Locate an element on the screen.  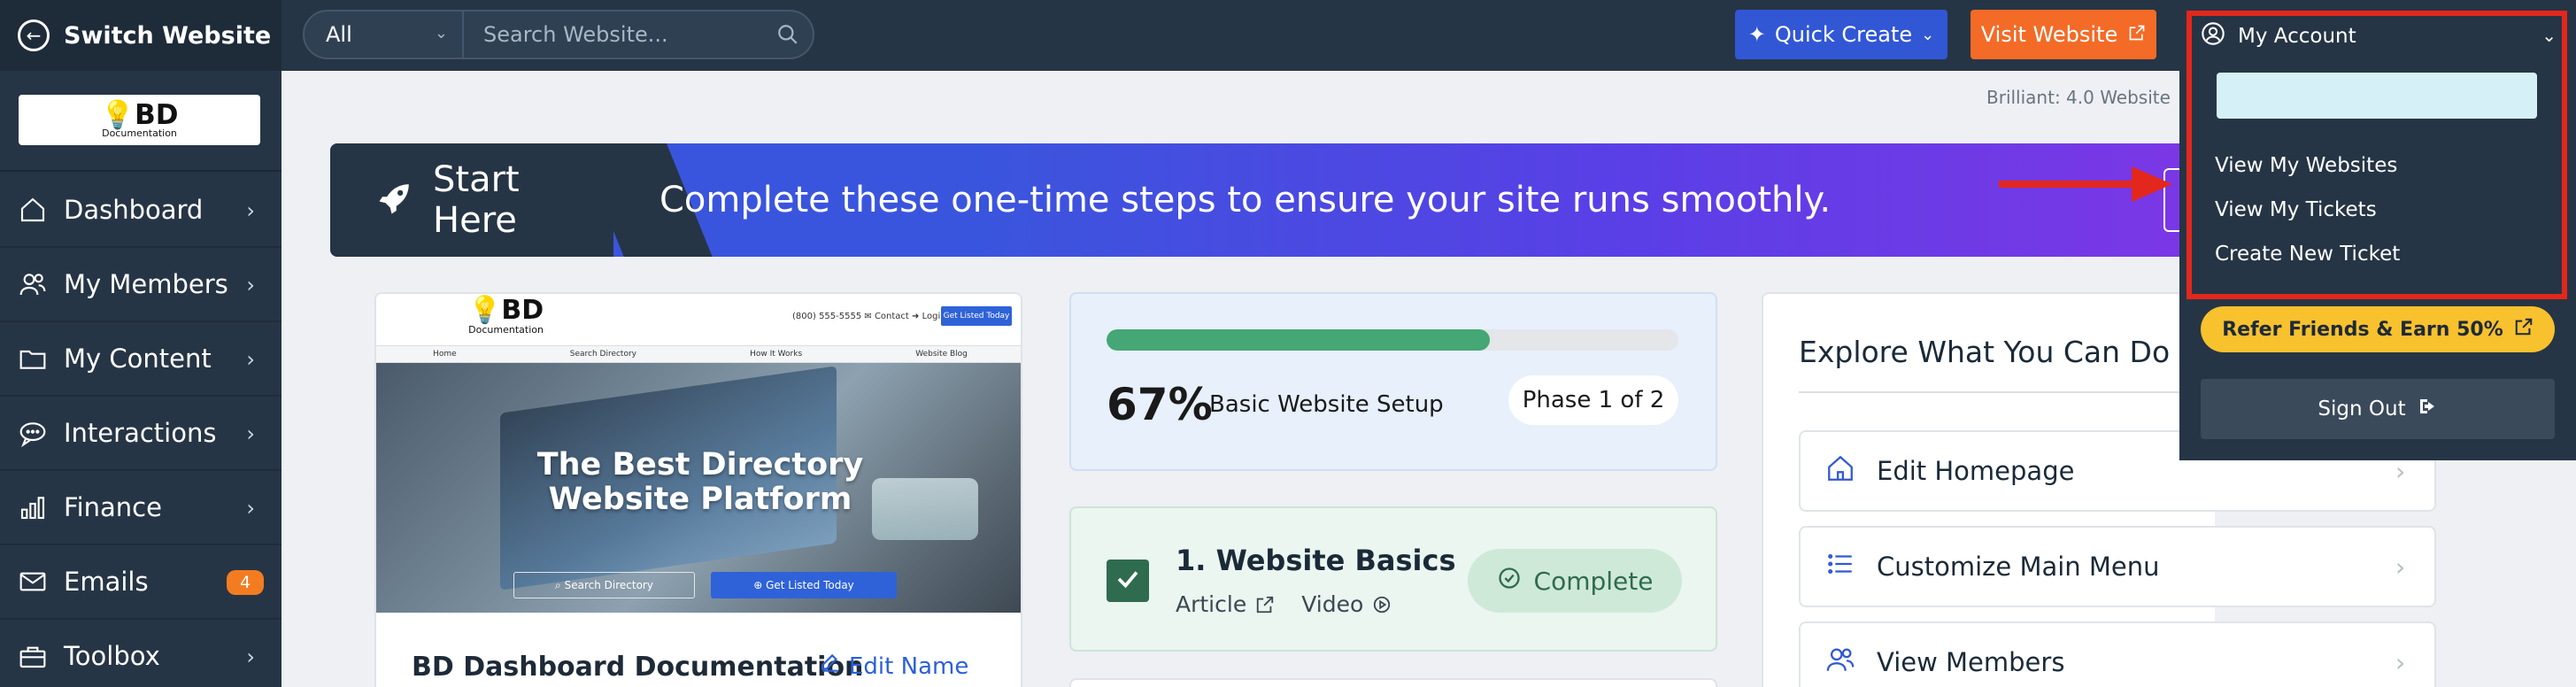
my-account-label: My Account is located at coordinates (2297, 36).